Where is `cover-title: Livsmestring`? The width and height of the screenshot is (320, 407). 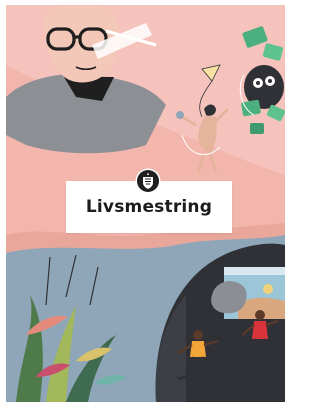
cover-title: Livsmestring is located at coordinates (149, 207).